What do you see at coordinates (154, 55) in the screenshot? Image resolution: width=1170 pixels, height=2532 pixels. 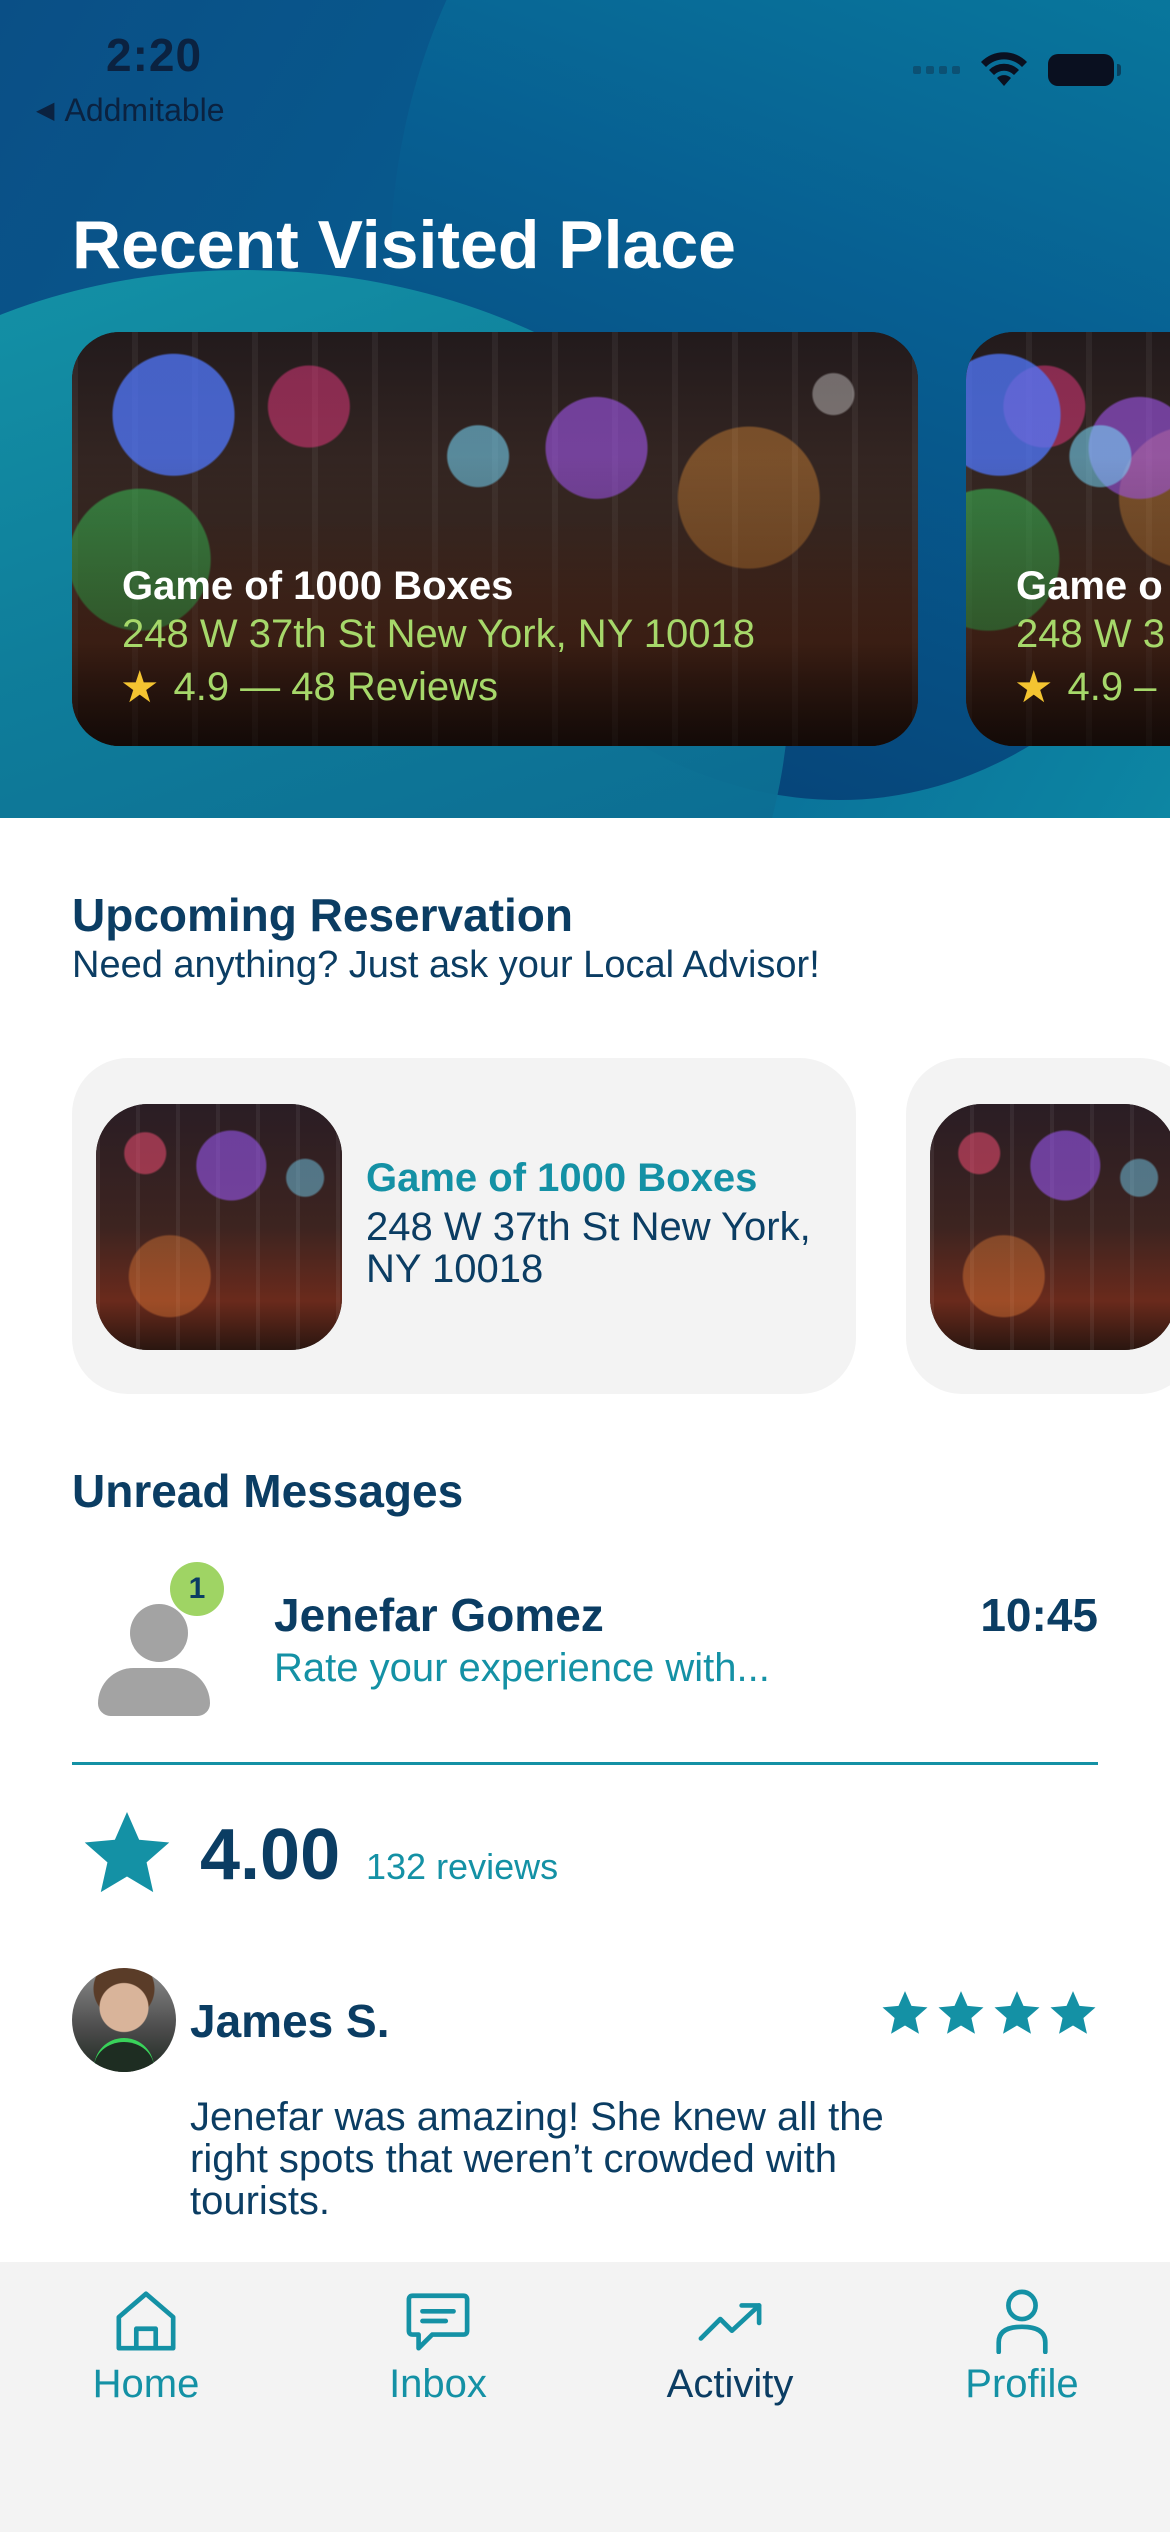 I see `status-time: 2:20` at bounding box center [154, 55].